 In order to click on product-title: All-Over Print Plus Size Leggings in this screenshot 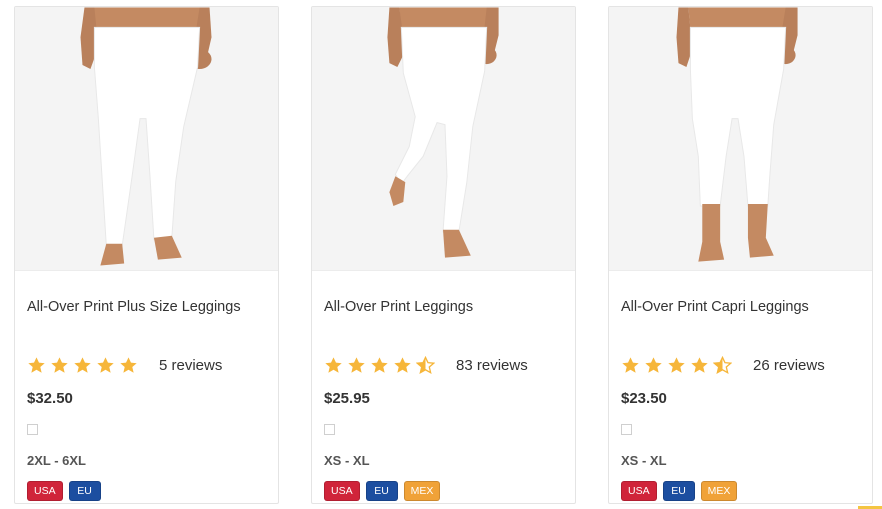, I will do `click(146, 318)`.